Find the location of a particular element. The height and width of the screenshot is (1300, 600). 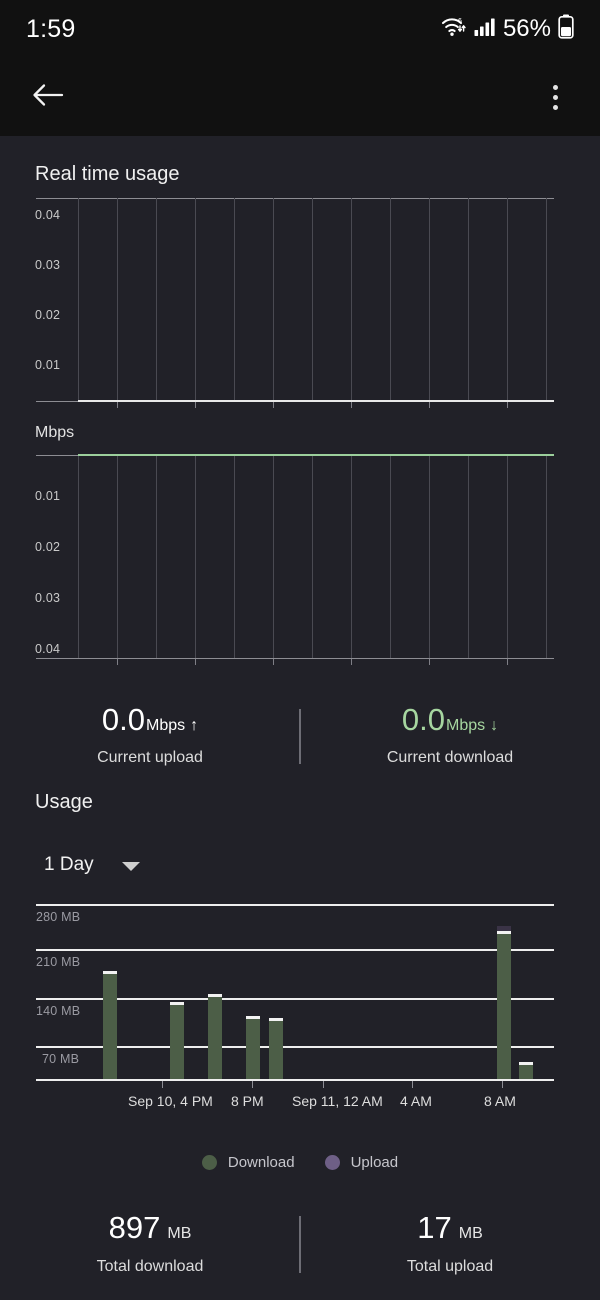

rt-dn-ytick-3: 0.04 is located at coordinates (48, 649).